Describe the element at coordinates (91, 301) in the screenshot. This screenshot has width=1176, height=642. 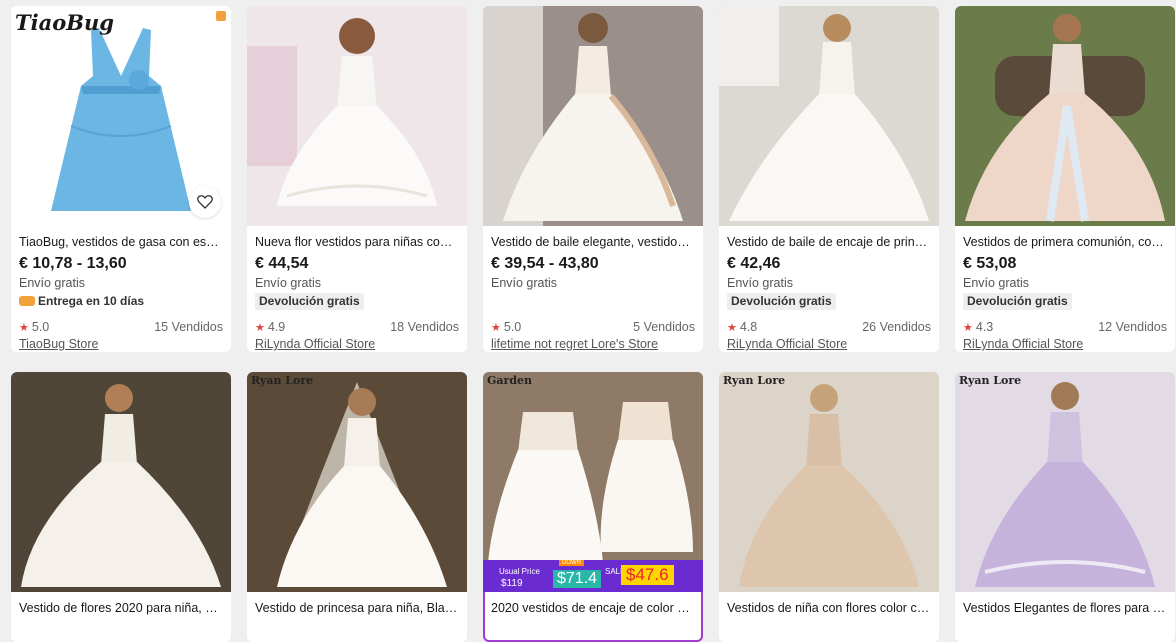
I see `delivery-label: Entrega en 10 días` at that location.